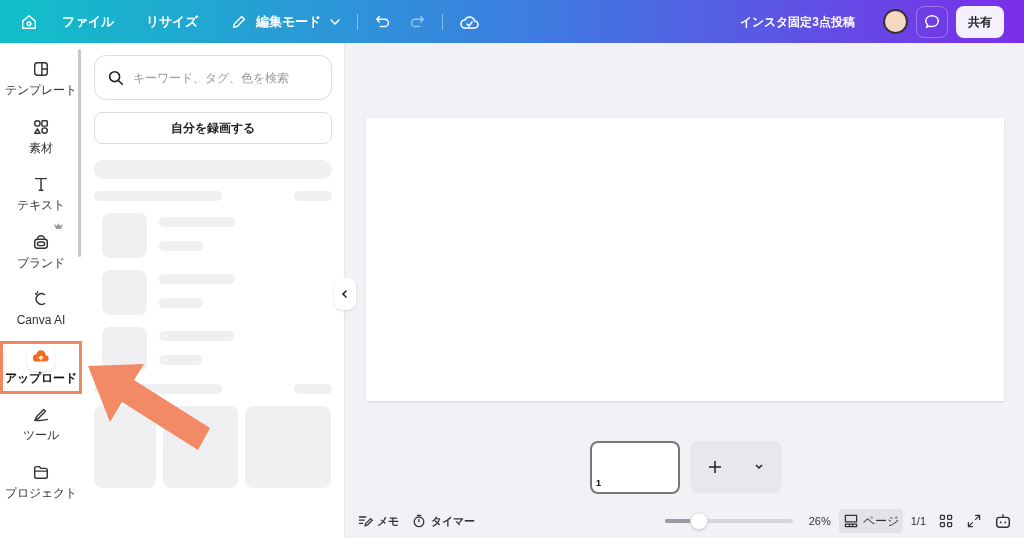 The height and width of the screenshot is (538, 1024). I want to click on avatar, so click(895, 21).